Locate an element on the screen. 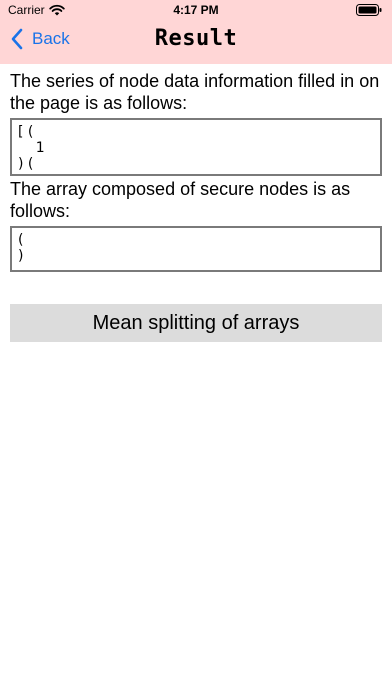 The image size is (392, 696). navigation-bar: Back Result is located at coordinates (196, 42).